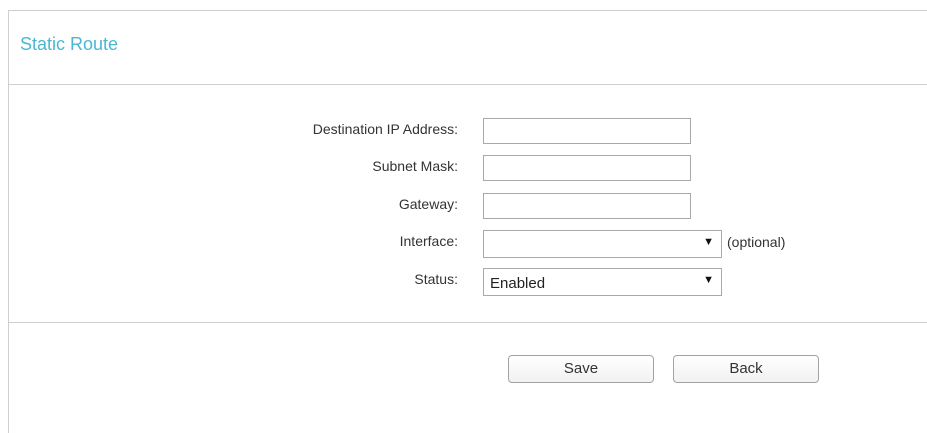 The width and height of the screenshot is (927, 433). What do you see at coordinates (436, 279) in the screenshot?
I see `status-label: Status:` at bounding box center [436, 279].